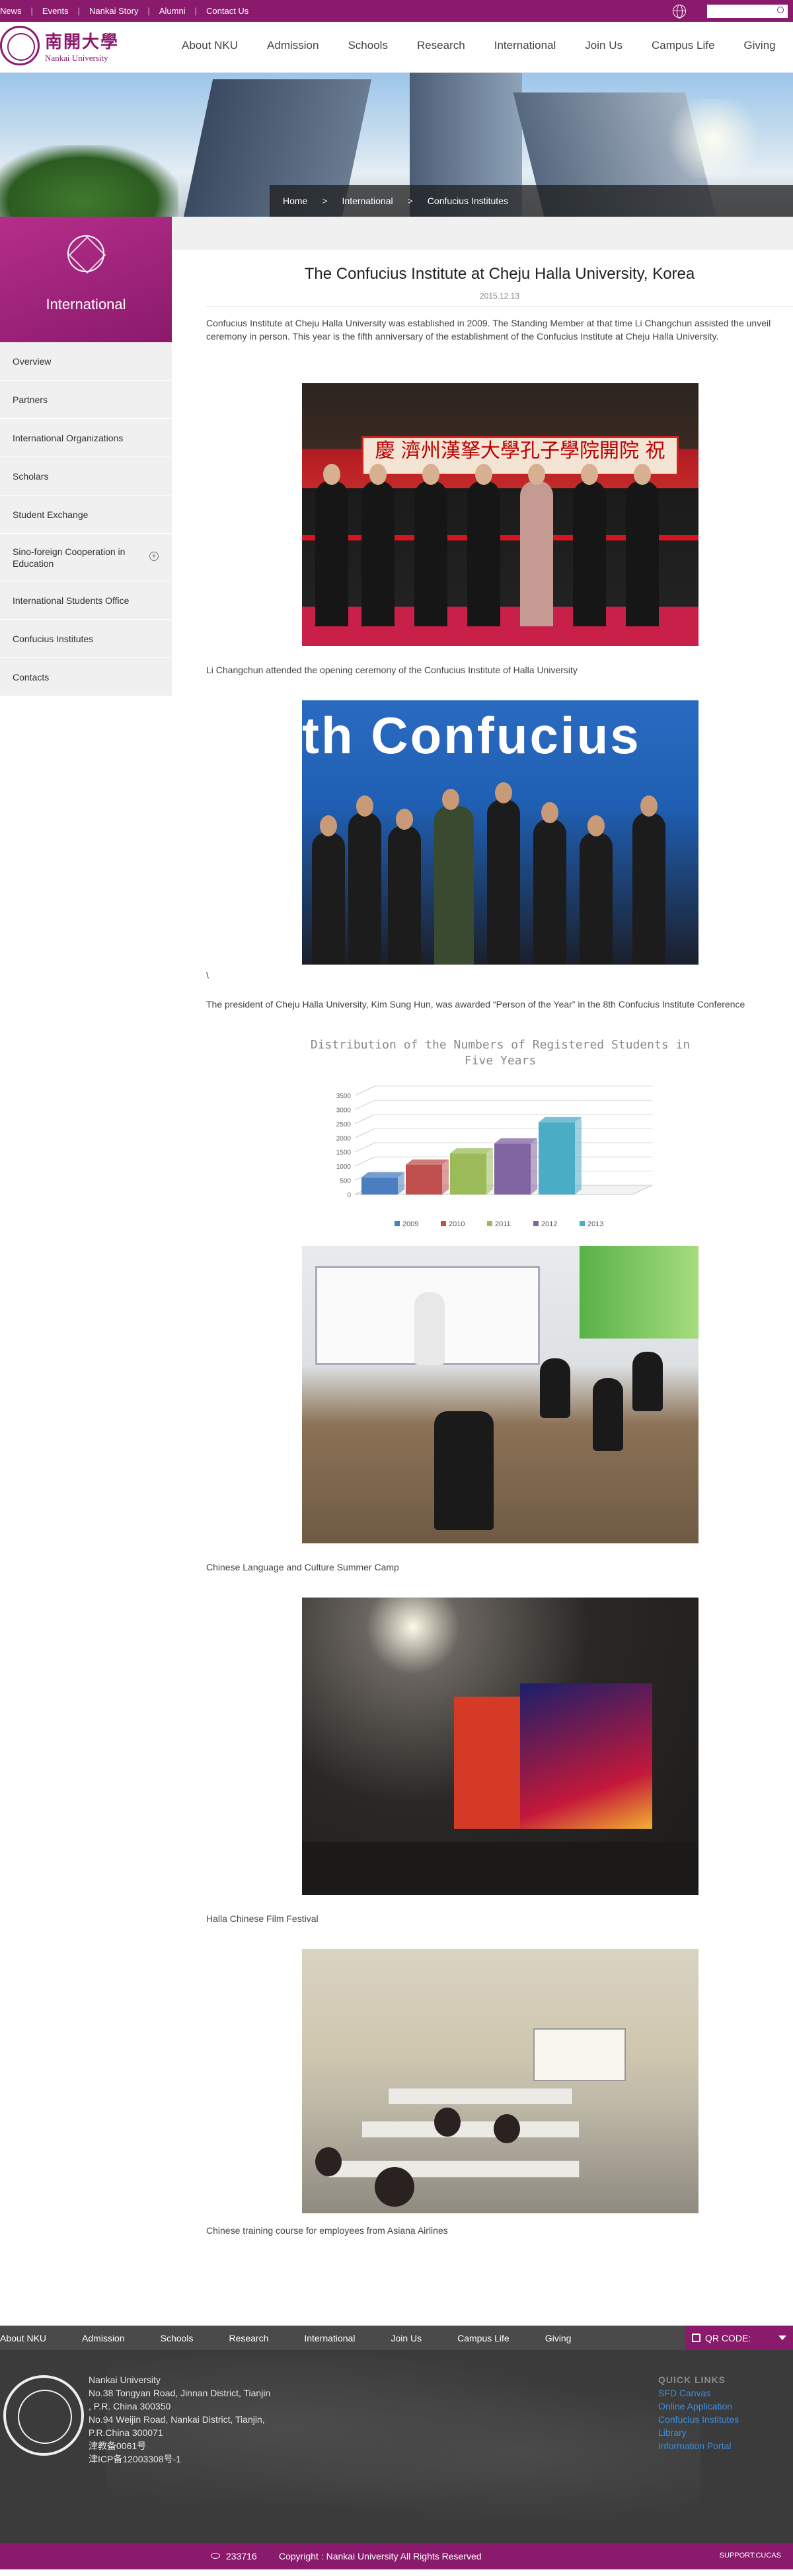  What do you see at coordinates (557, 1158) in the screenshot?
I see `bar-2013` at bounding box center [557, 1158].